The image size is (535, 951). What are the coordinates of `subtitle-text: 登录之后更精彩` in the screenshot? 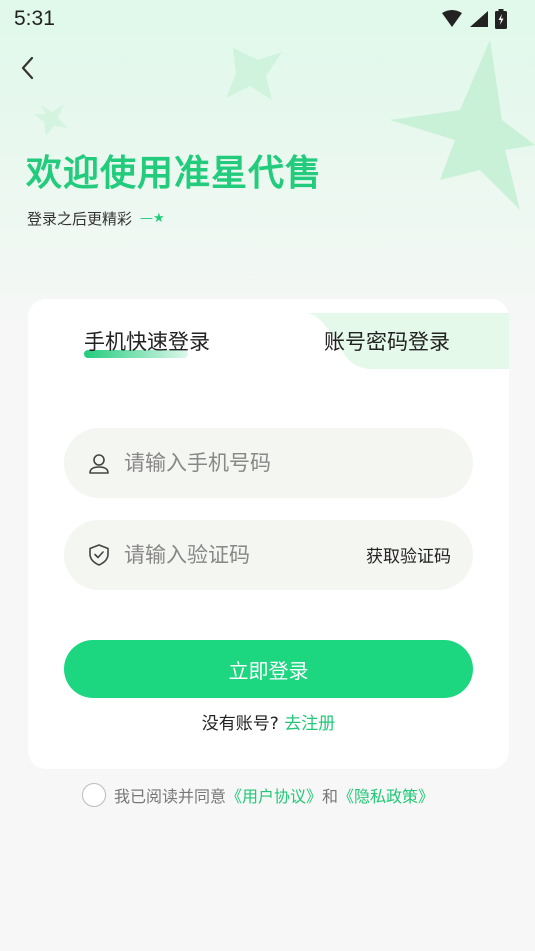 It's located at (80, 219).